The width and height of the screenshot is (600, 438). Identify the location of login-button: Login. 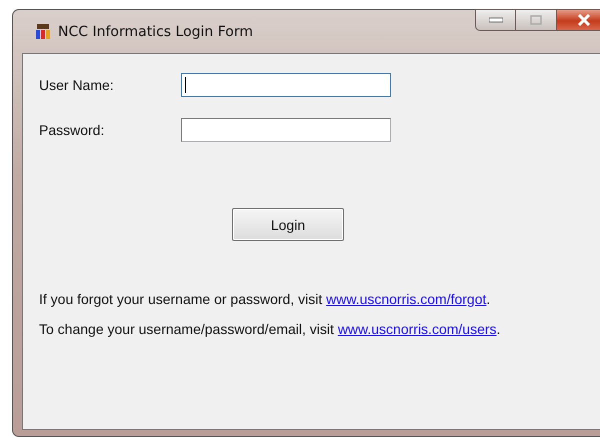
(288, 224).